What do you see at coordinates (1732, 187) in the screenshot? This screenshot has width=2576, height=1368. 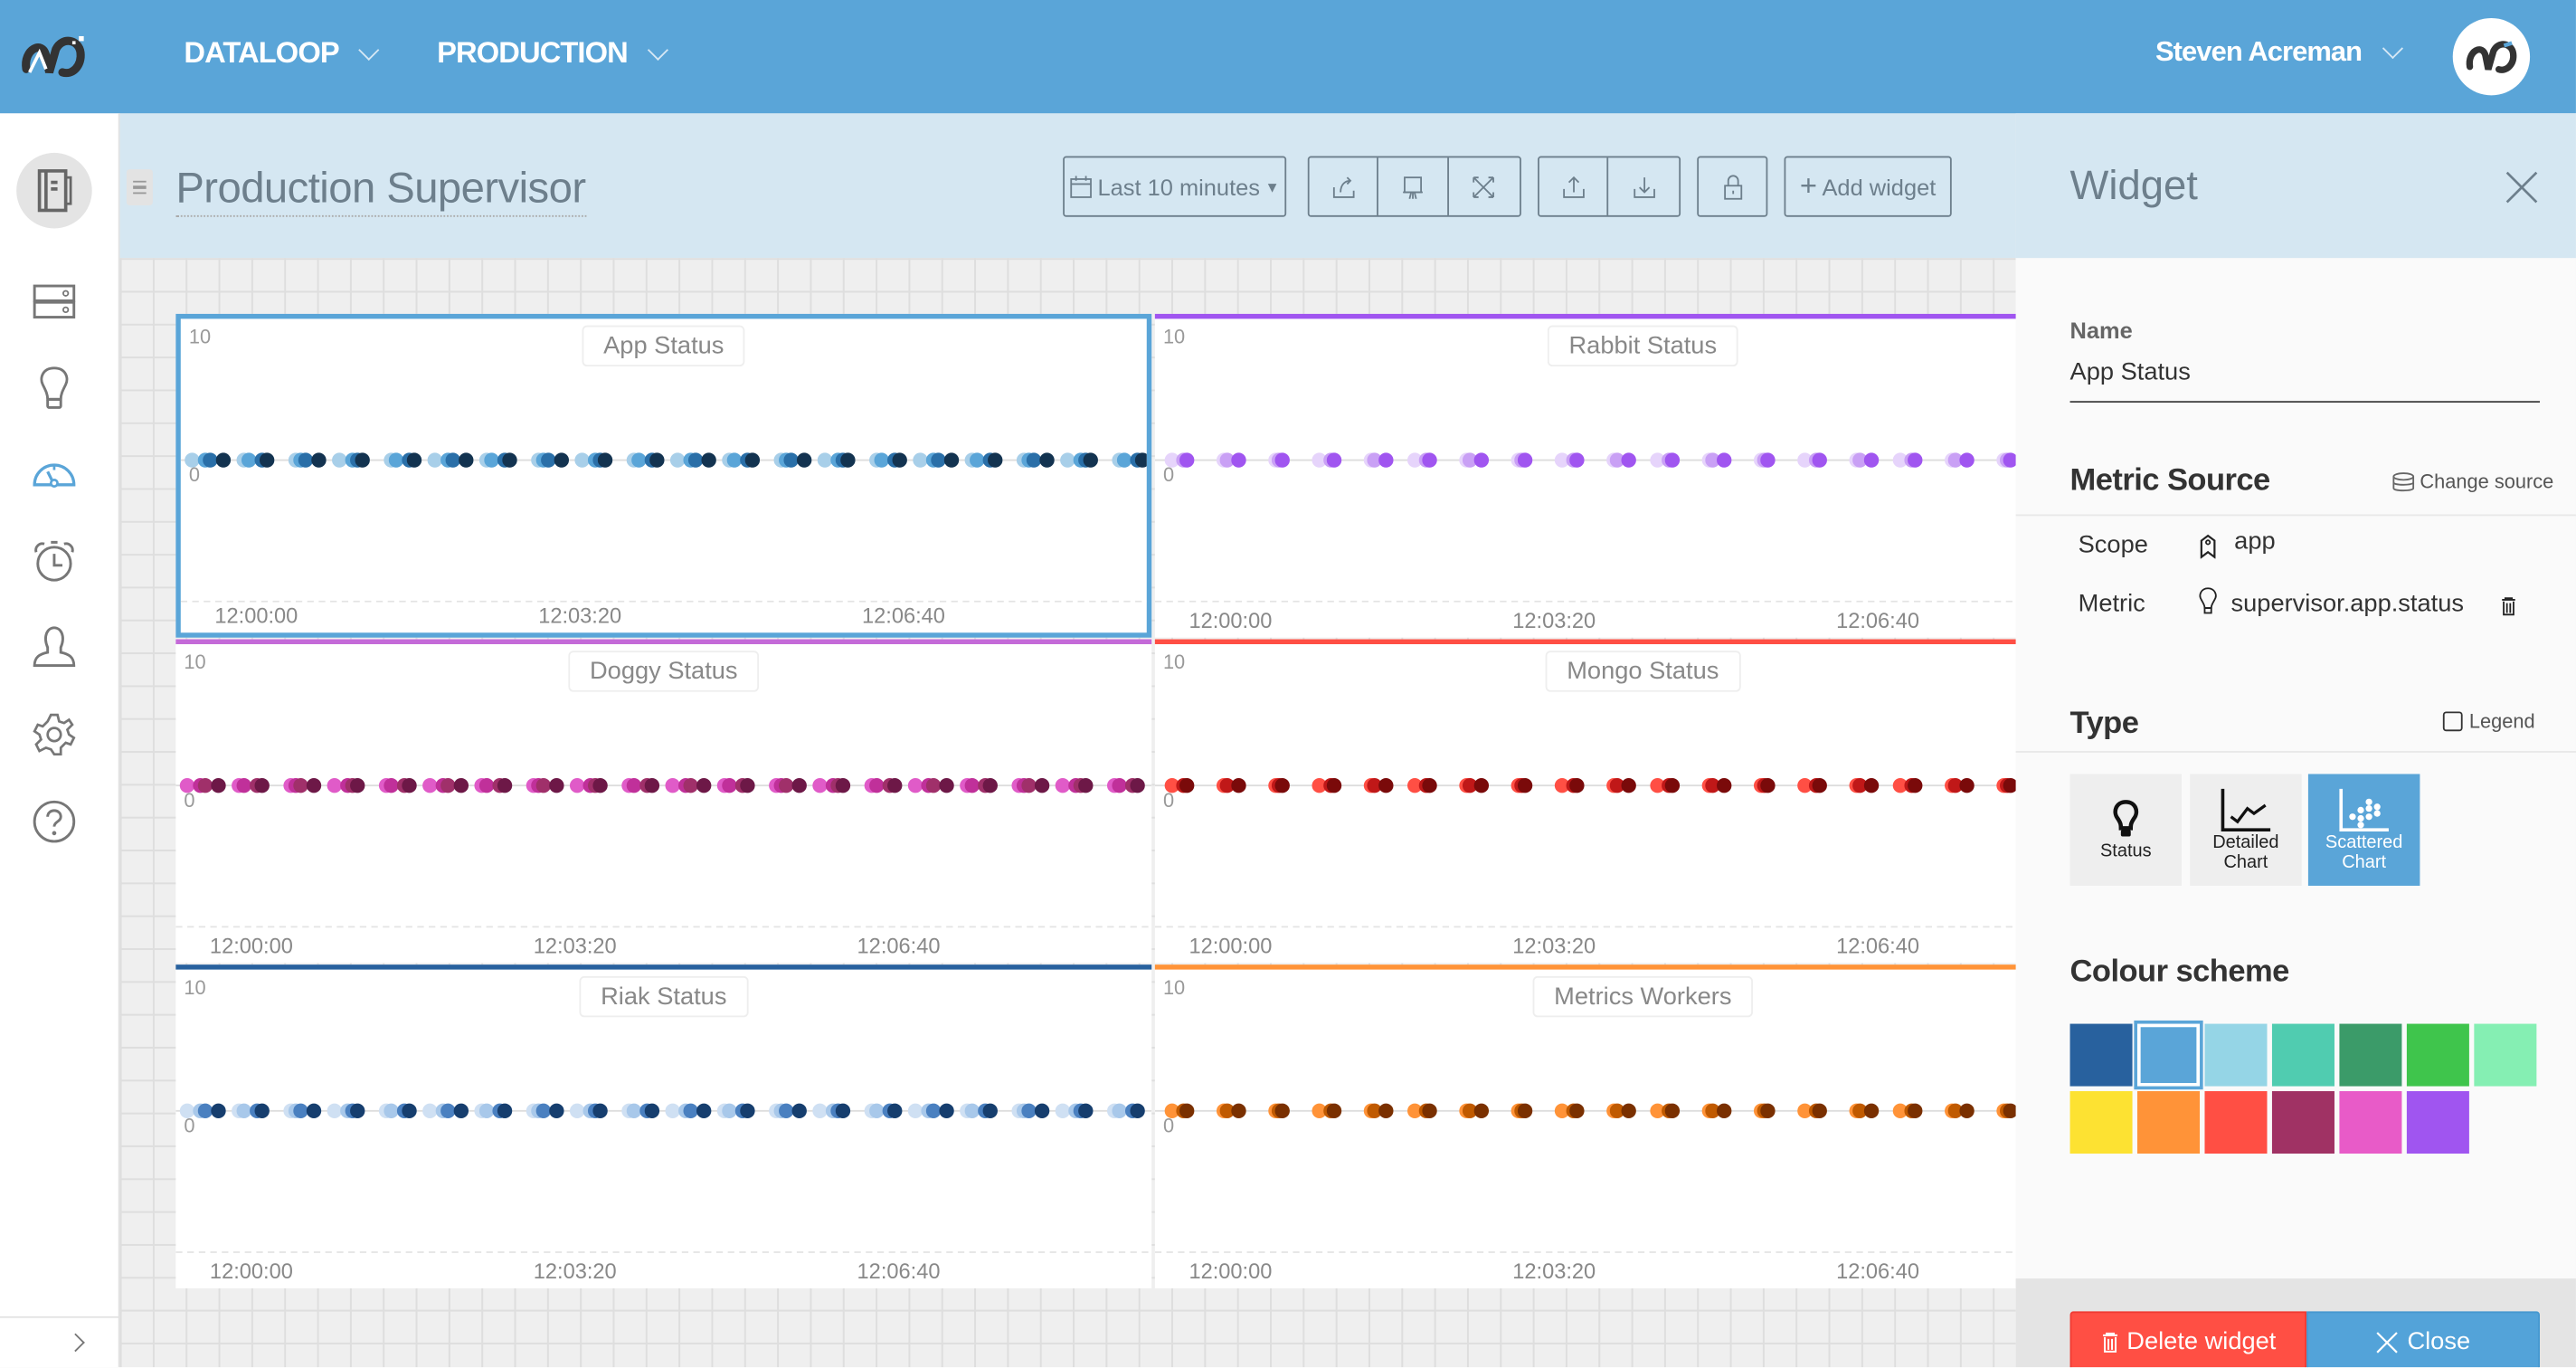 I see `lock-button` at bounding box center [1732, 187].